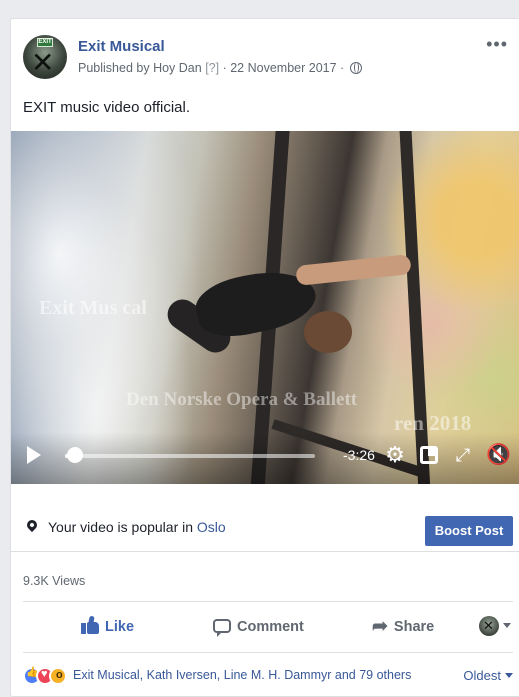 This screenshot has height=697, width=519. Describe the element at coordinates (414, 627) in the screenshot. I see `share-label: Share` at that location.